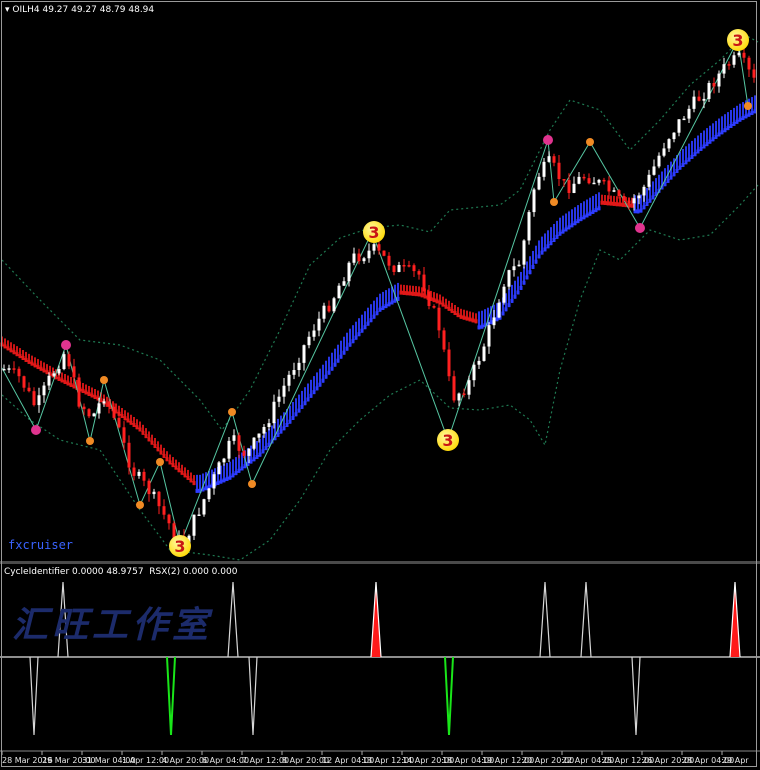 The image size is (760, 770). I want to click on brand-watermark: fxcruiser, so click(41, 545).